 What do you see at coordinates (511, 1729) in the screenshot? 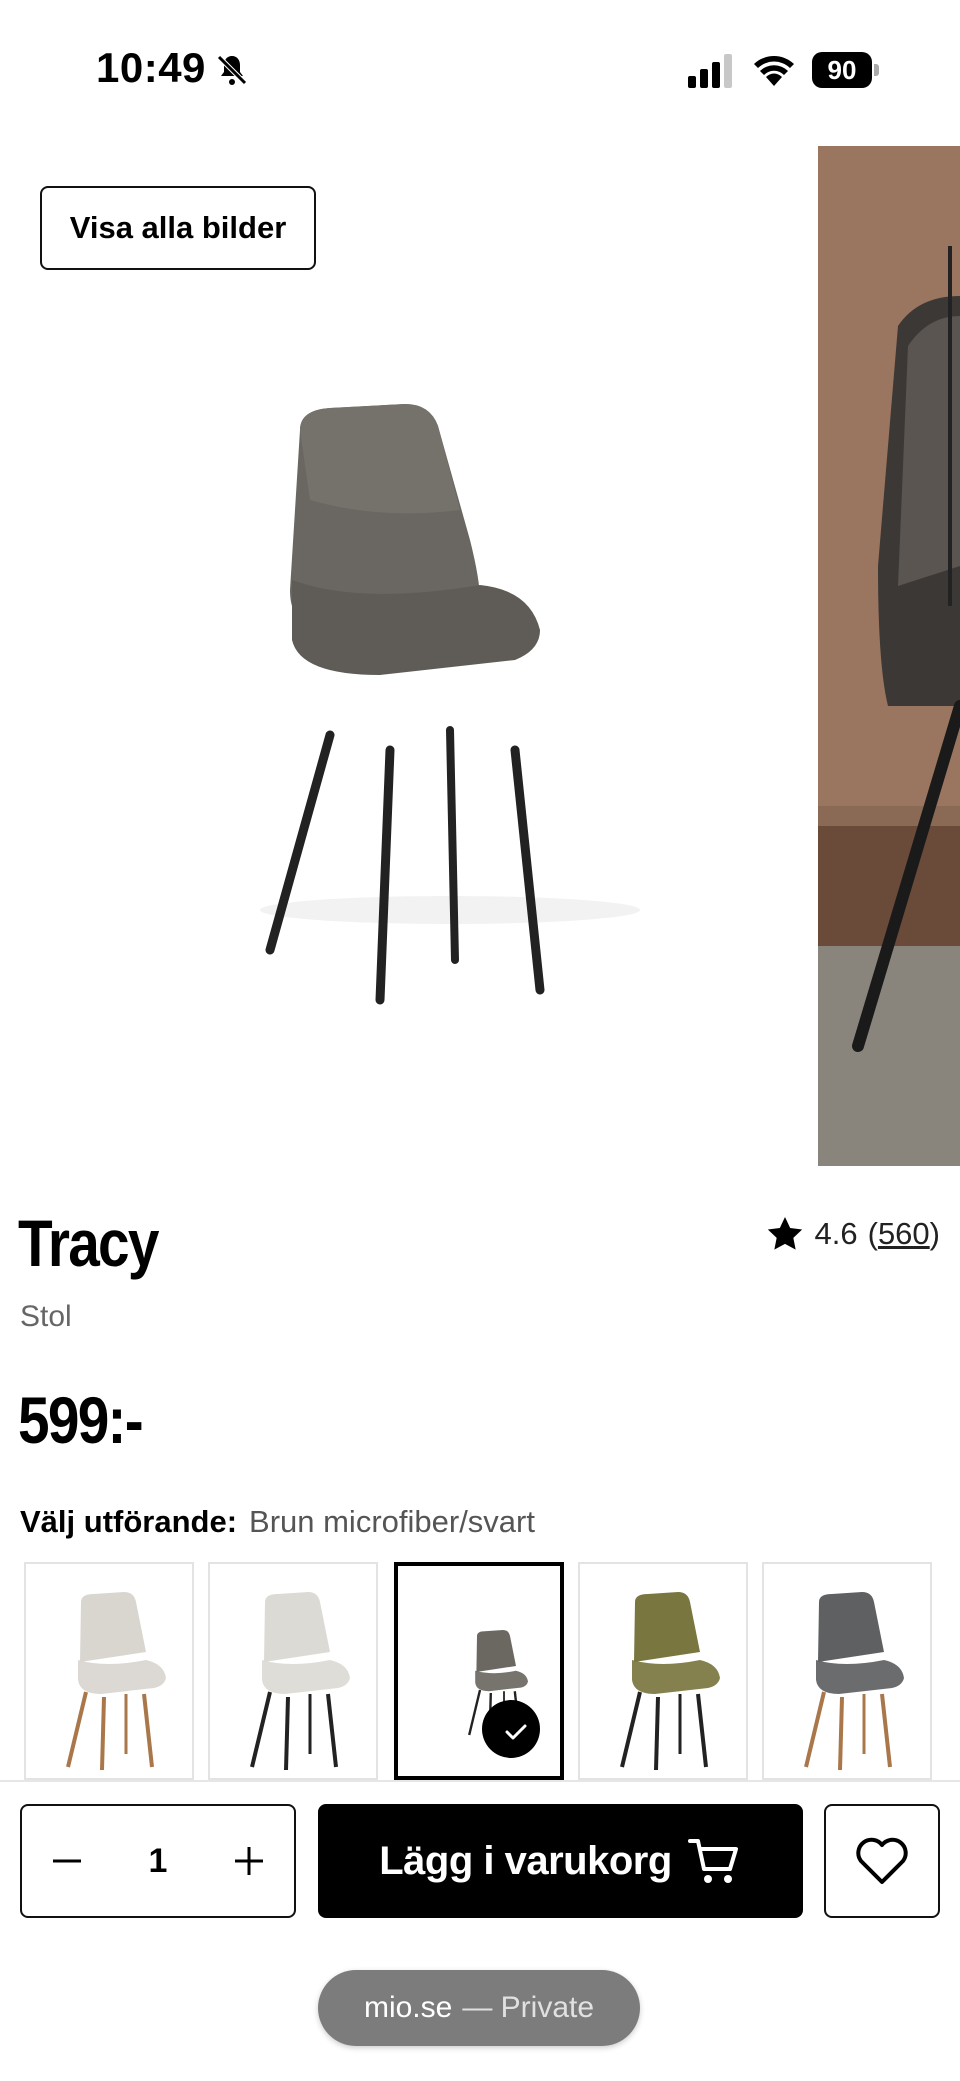
I see `checkmark-icon` at bounding box center [511, 1729].